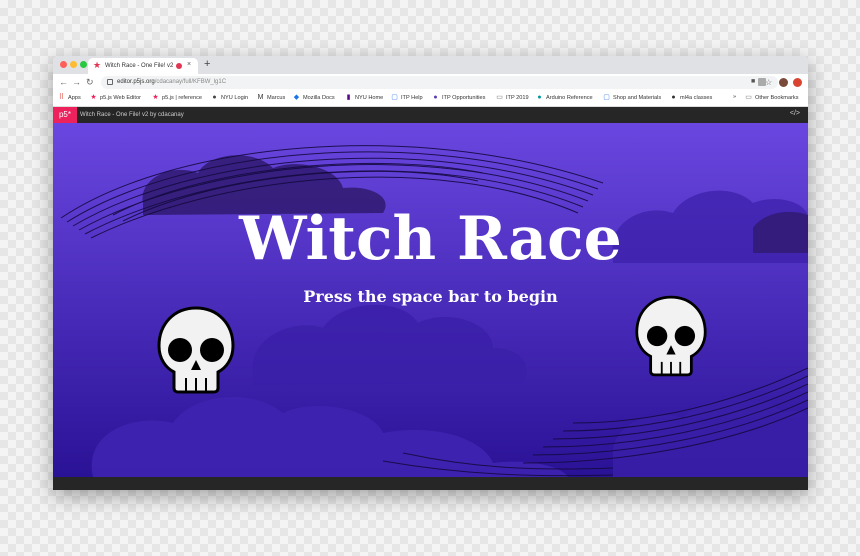 This screenshot has height=556, width=860. I want to click on code-icon: </>, so click(795, 113).